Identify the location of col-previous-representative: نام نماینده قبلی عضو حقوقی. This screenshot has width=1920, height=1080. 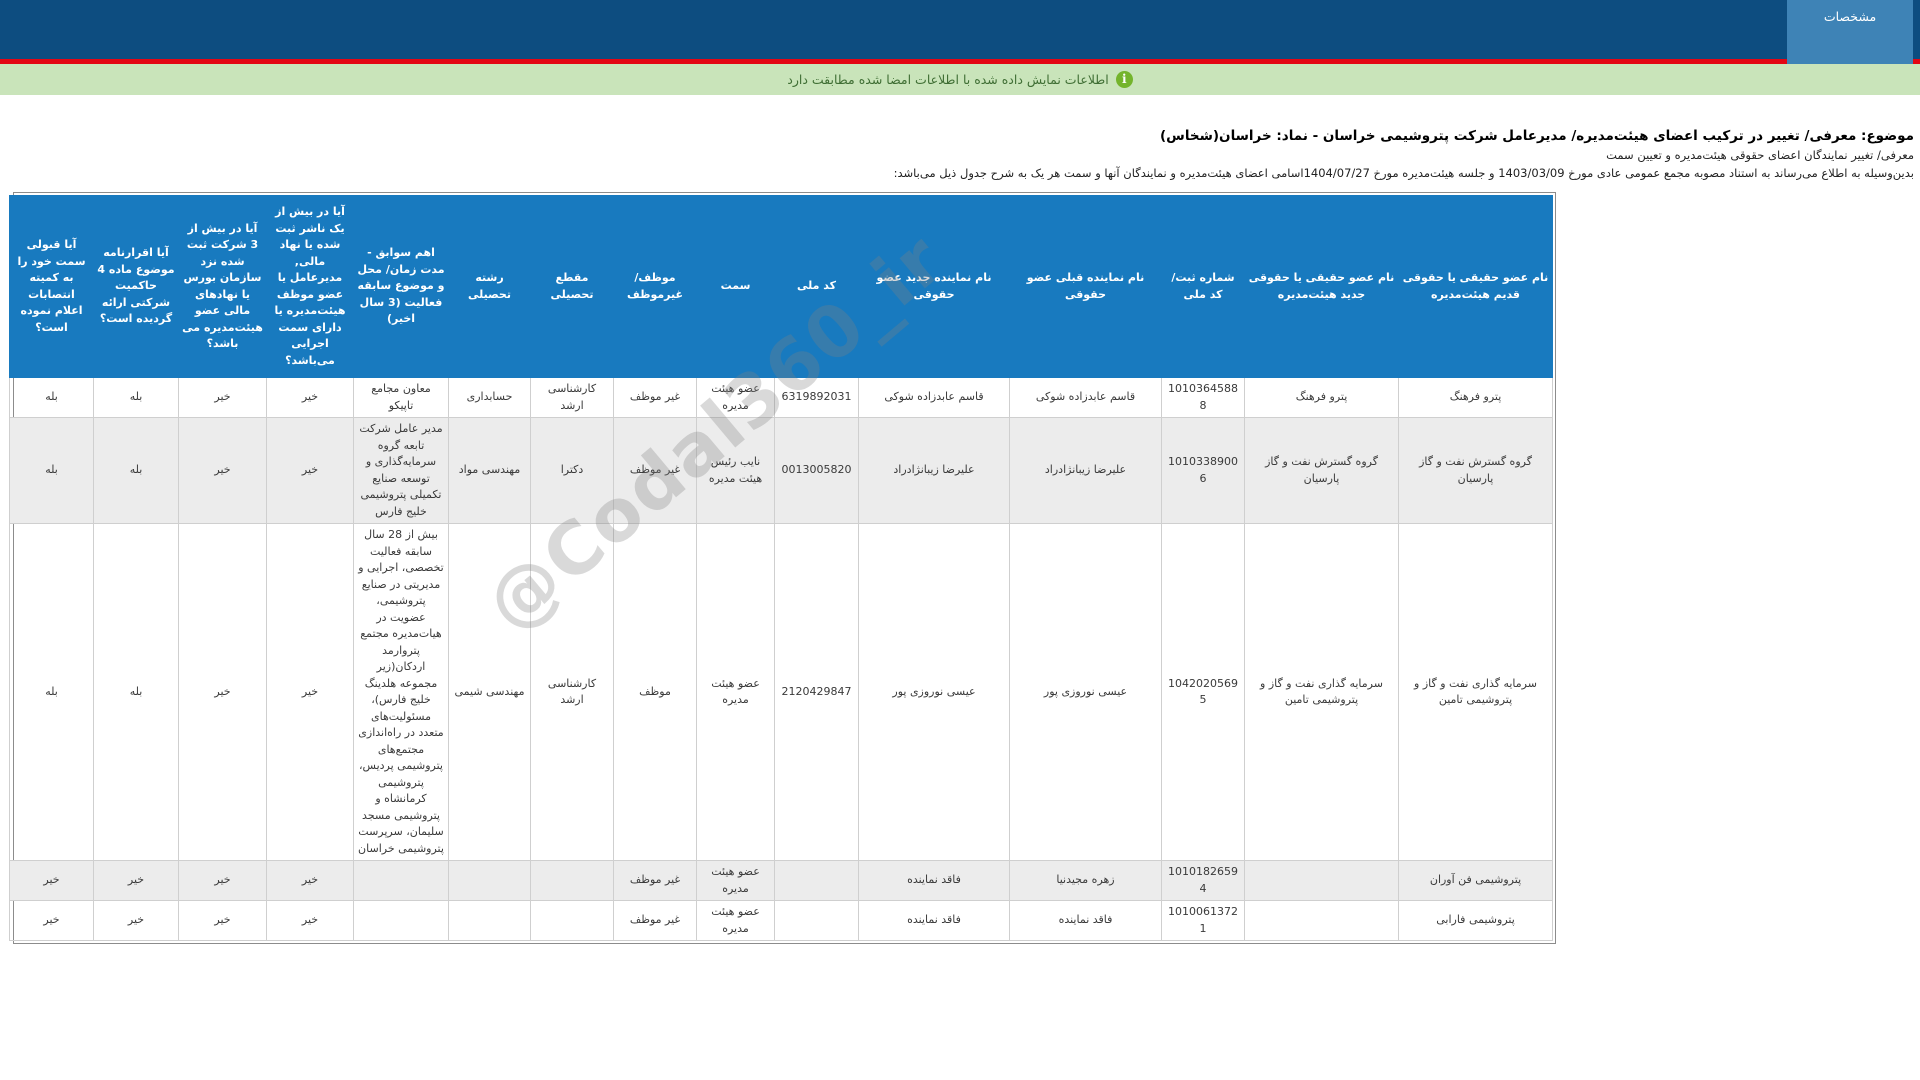
(1085, 286).